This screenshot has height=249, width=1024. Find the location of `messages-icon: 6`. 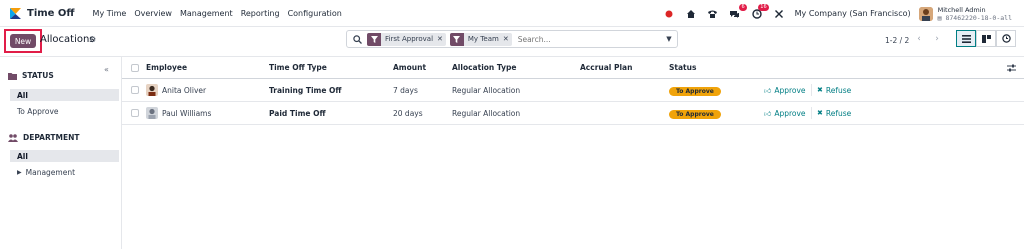

messages-icon: 6 is located at coordinates (738, 11).